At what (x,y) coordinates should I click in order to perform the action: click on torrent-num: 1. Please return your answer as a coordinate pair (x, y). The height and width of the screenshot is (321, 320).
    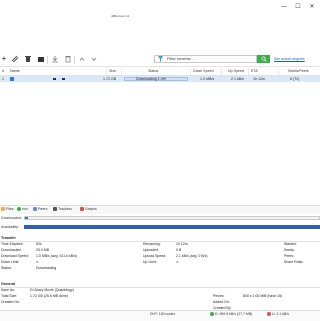
    Looking at the image, I should click on (3, 78).